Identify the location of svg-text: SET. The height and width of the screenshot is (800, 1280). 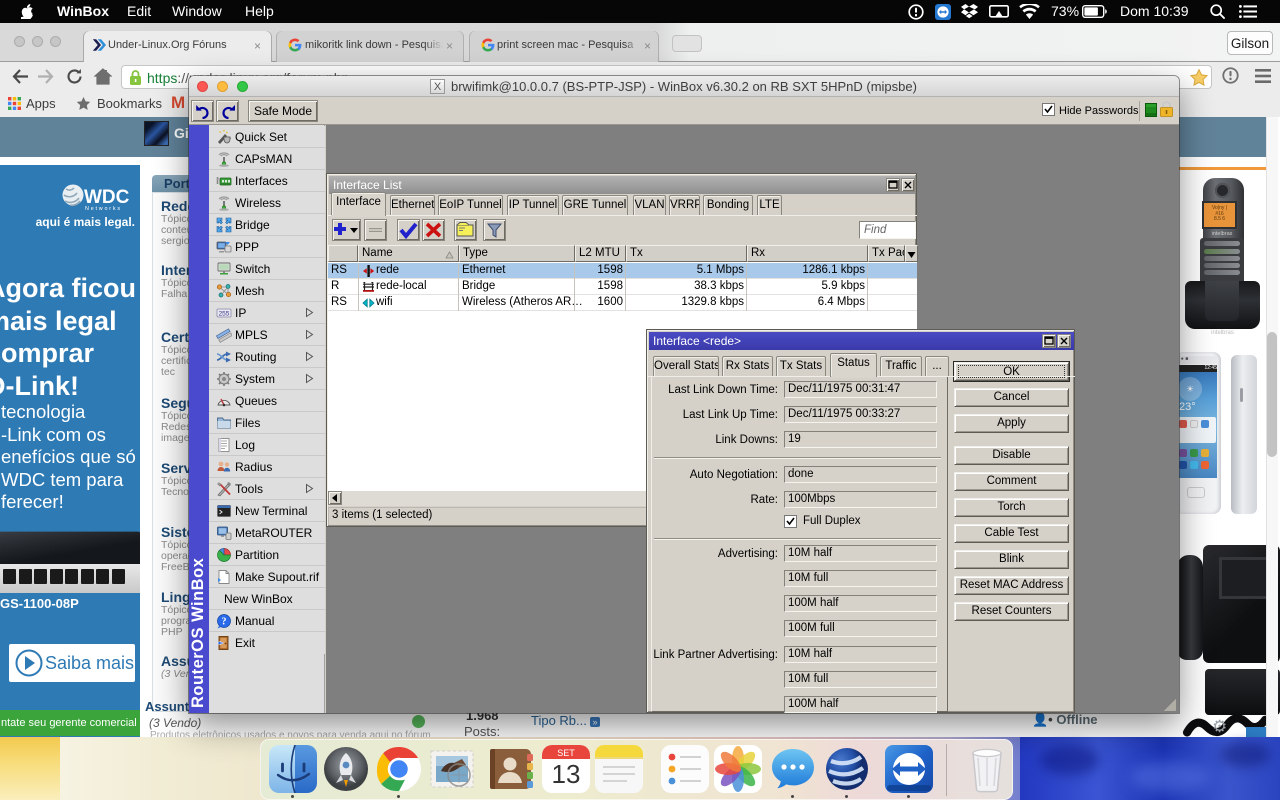
(566, 753).